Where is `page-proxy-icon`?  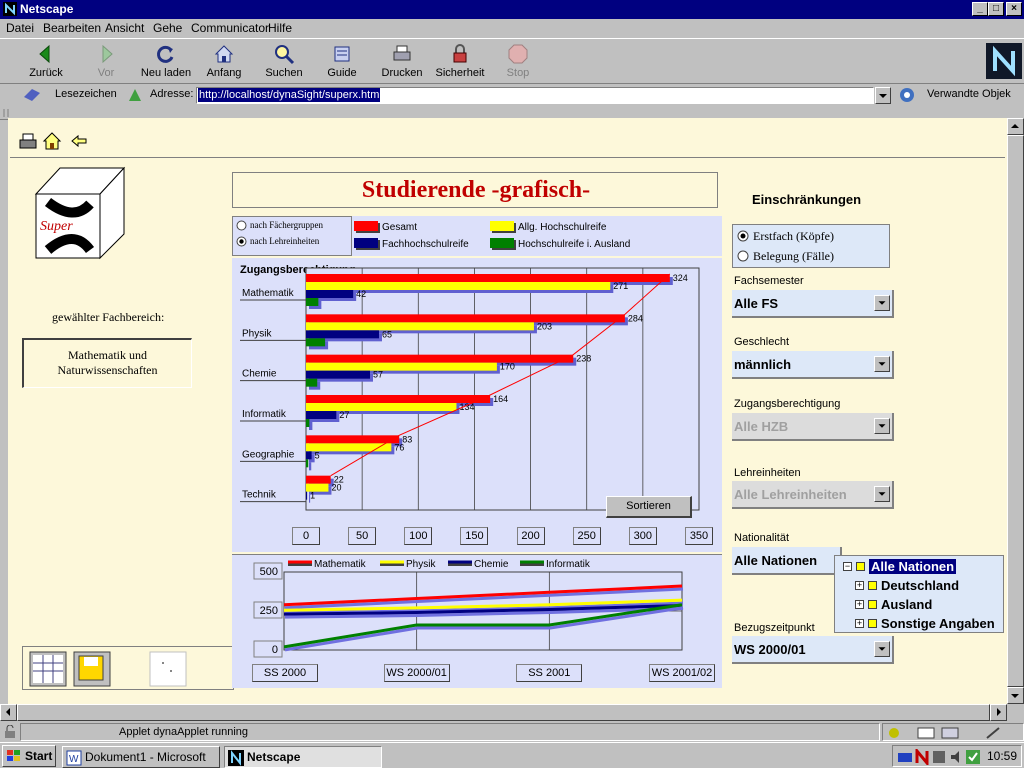 page-proxy-icon is located at coordinates (135, 95).